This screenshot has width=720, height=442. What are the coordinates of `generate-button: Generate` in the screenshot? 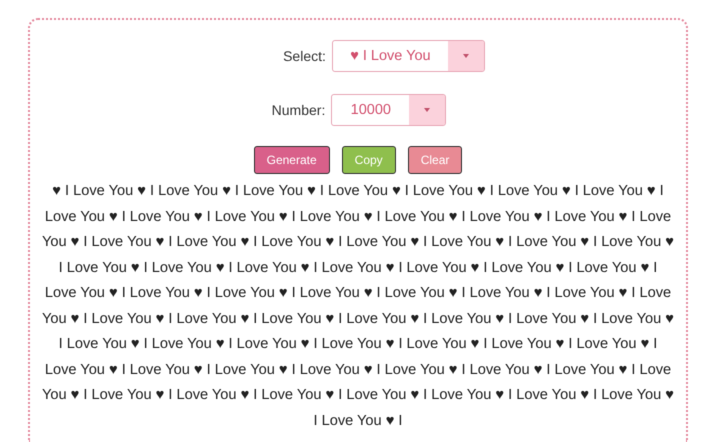 It's located at (292, 160).